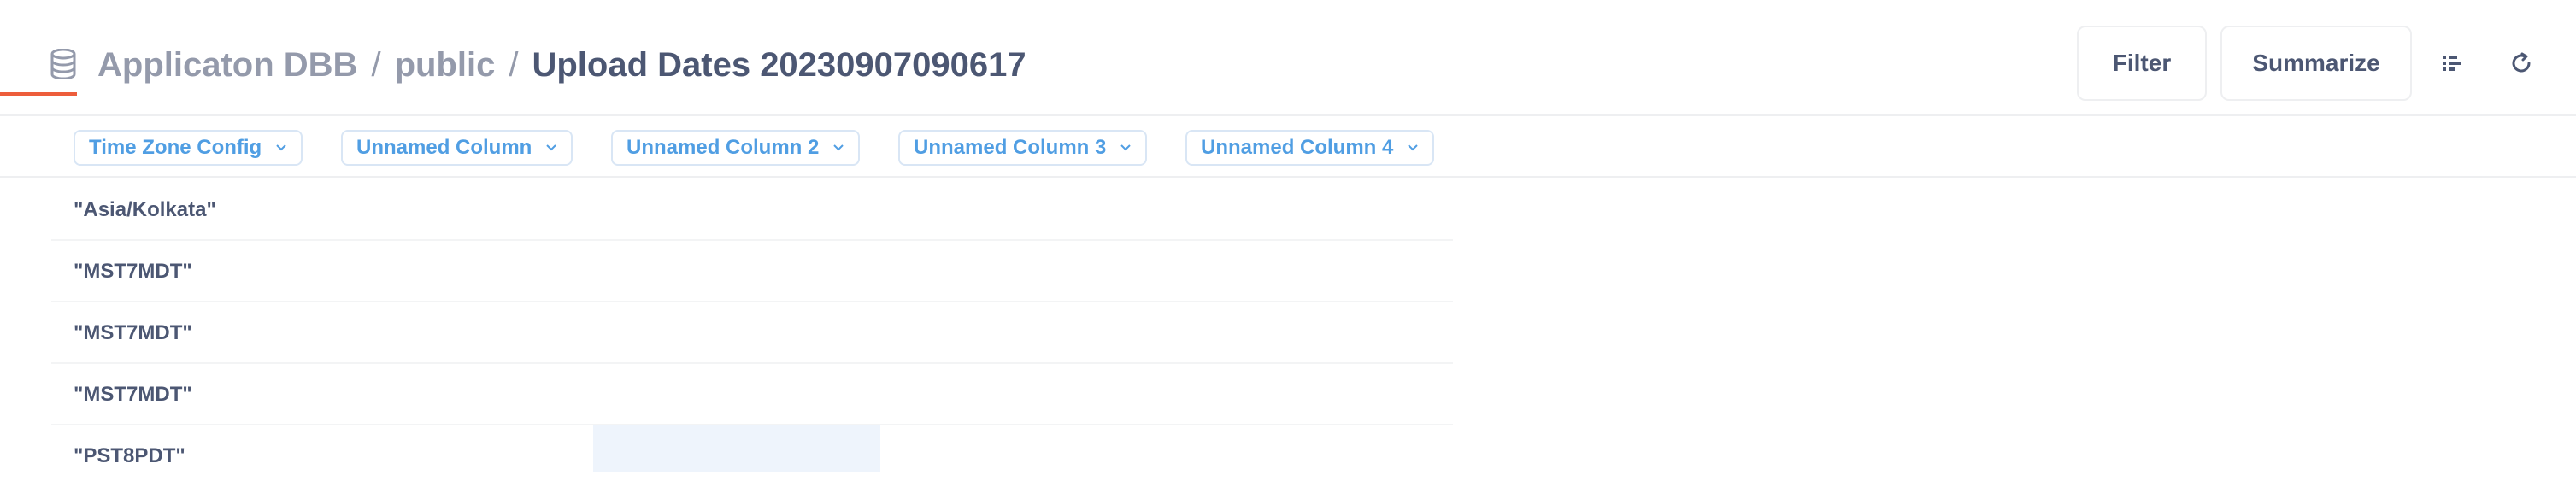 The height and width of the screenshot is (487, 2576). Describe the element at coordinates (736, 448) in the screenshot. I see `hovered-cell` at that location.